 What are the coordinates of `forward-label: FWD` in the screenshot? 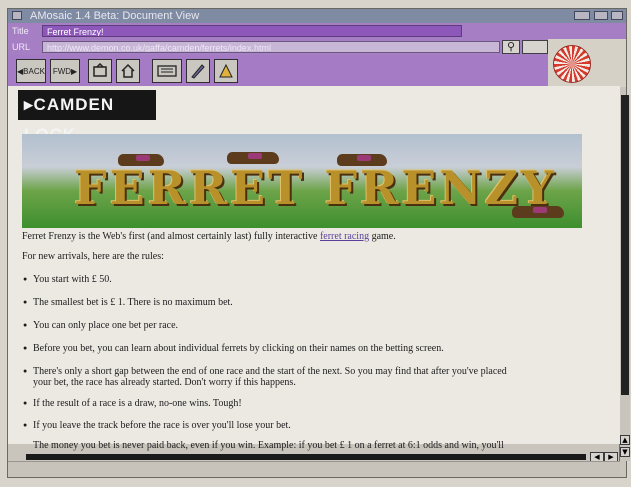 It's located at (62, 71).